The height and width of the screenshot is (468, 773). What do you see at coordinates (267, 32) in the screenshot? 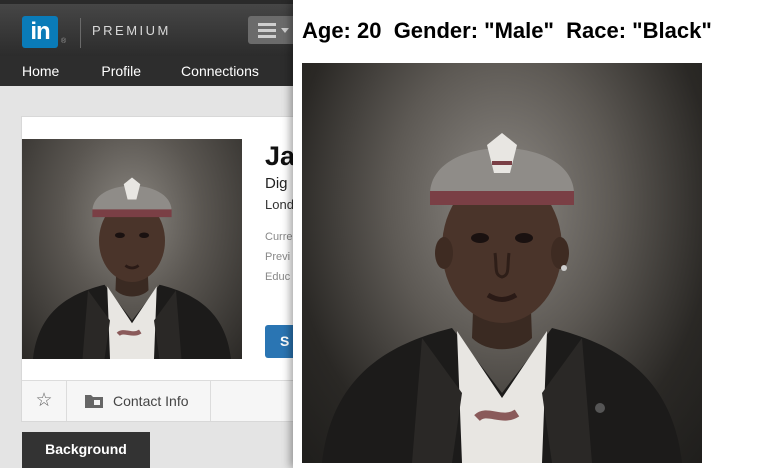
I see `hamburger-menu-icon` at bounding box center [267, 32].